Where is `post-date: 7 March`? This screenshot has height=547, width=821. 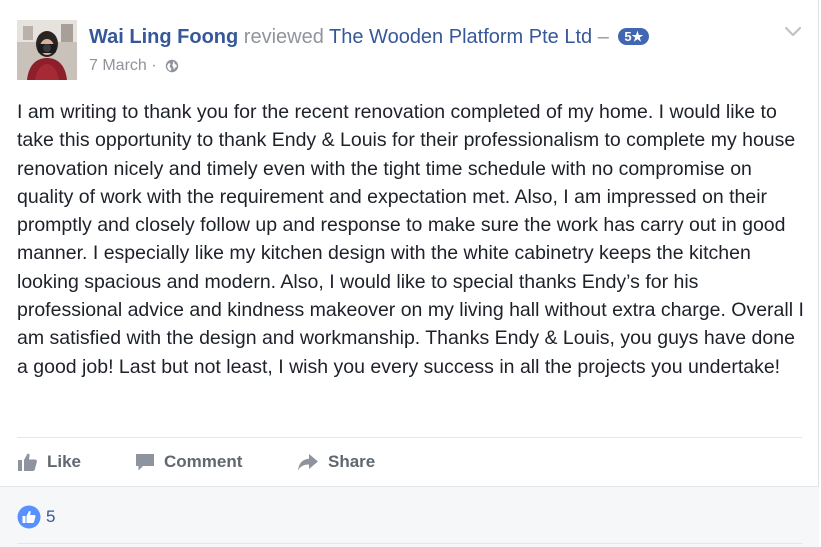
post-date: 7 March is located at coordinates (118, 65).